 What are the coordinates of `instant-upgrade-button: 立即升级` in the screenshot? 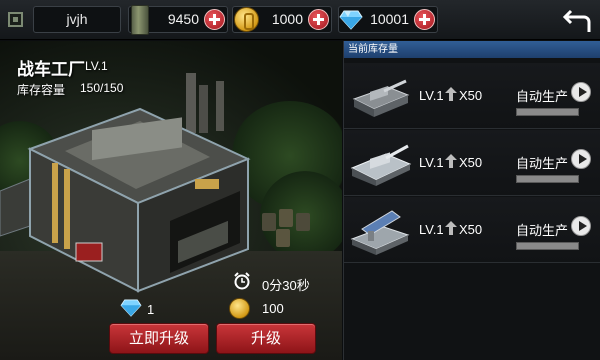 It's located at (159, 338).